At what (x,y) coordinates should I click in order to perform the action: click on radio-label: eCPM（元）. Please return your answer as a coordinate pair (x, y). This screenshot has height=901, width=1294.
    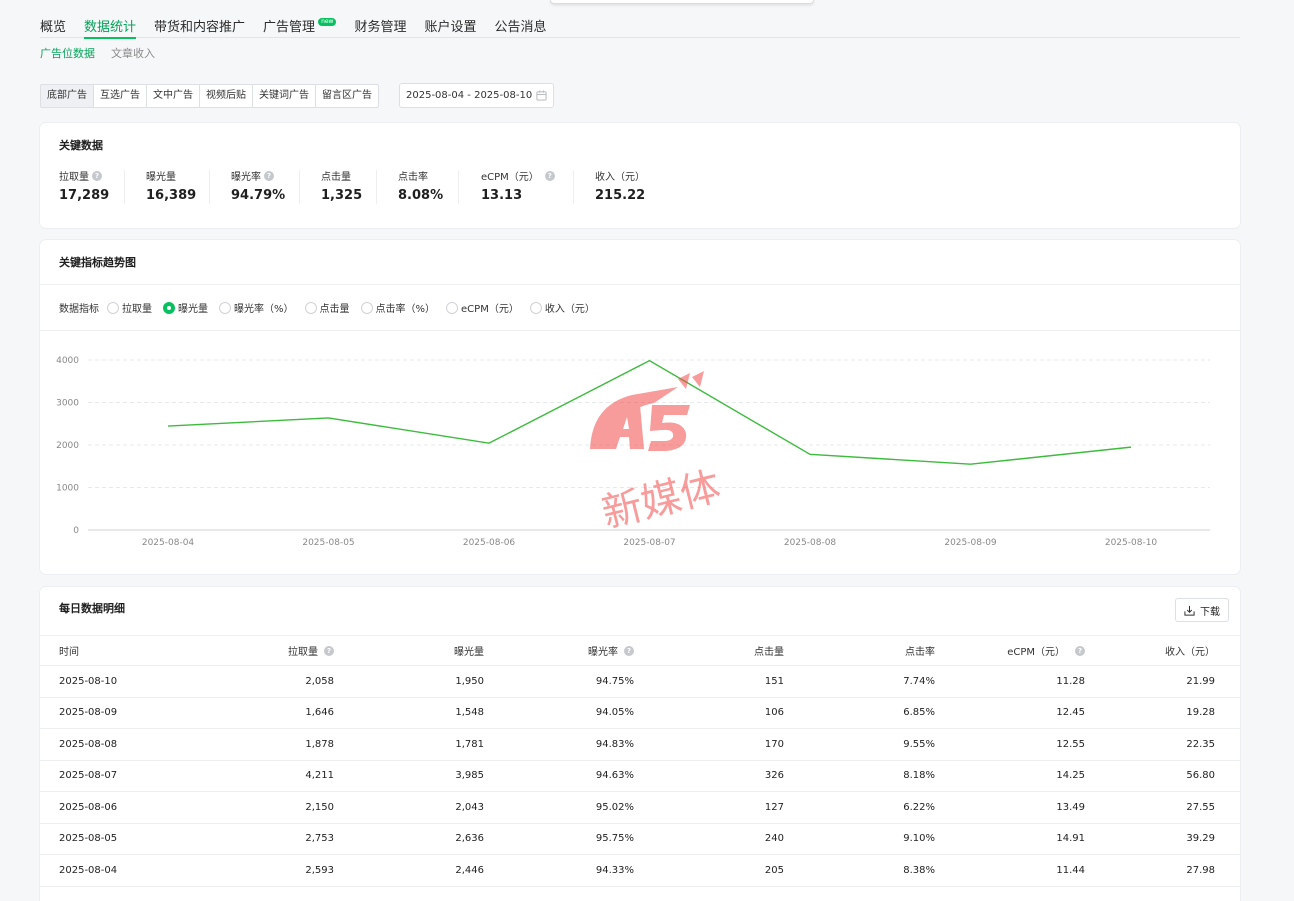
    Looking at the image, I should click on (490, 309).